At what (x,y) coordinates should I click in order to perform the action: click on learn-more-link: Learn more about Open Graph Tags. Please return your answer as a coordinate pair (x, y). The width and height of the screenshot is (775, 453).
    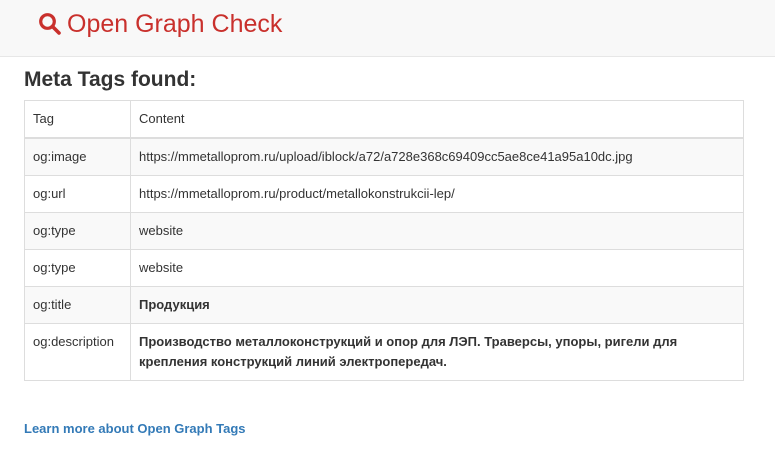
    Looking at the image, I should click on (135, 428).